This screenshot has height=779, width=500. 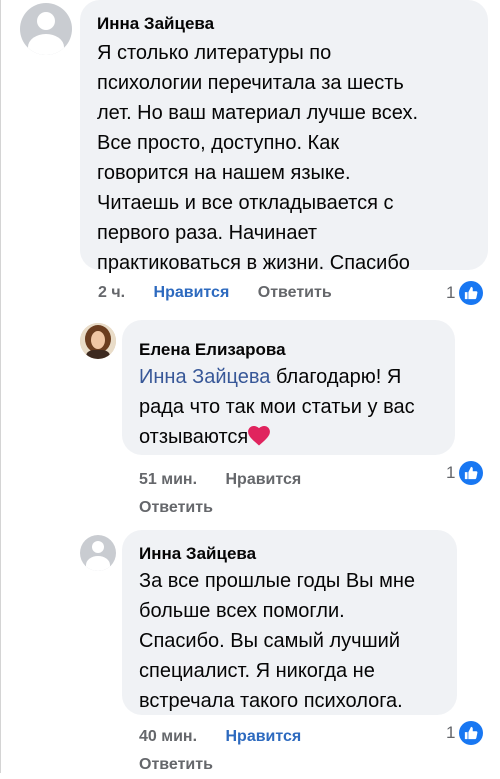 I want to click on text-line: отзываются, so click(x=194, y=437).